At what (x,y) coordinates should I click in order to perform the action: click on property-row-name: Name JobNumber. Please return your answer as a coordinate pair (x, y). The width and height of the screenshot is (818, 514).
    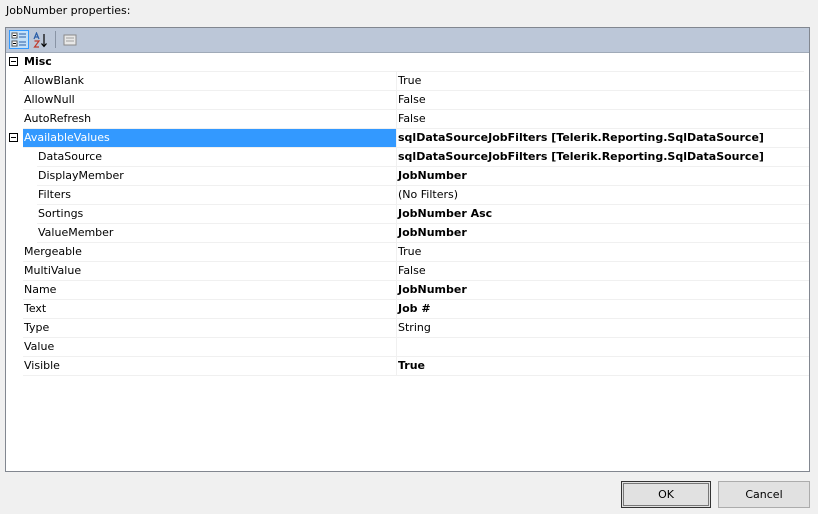
    Looking at the image, I should click on (407, 290).